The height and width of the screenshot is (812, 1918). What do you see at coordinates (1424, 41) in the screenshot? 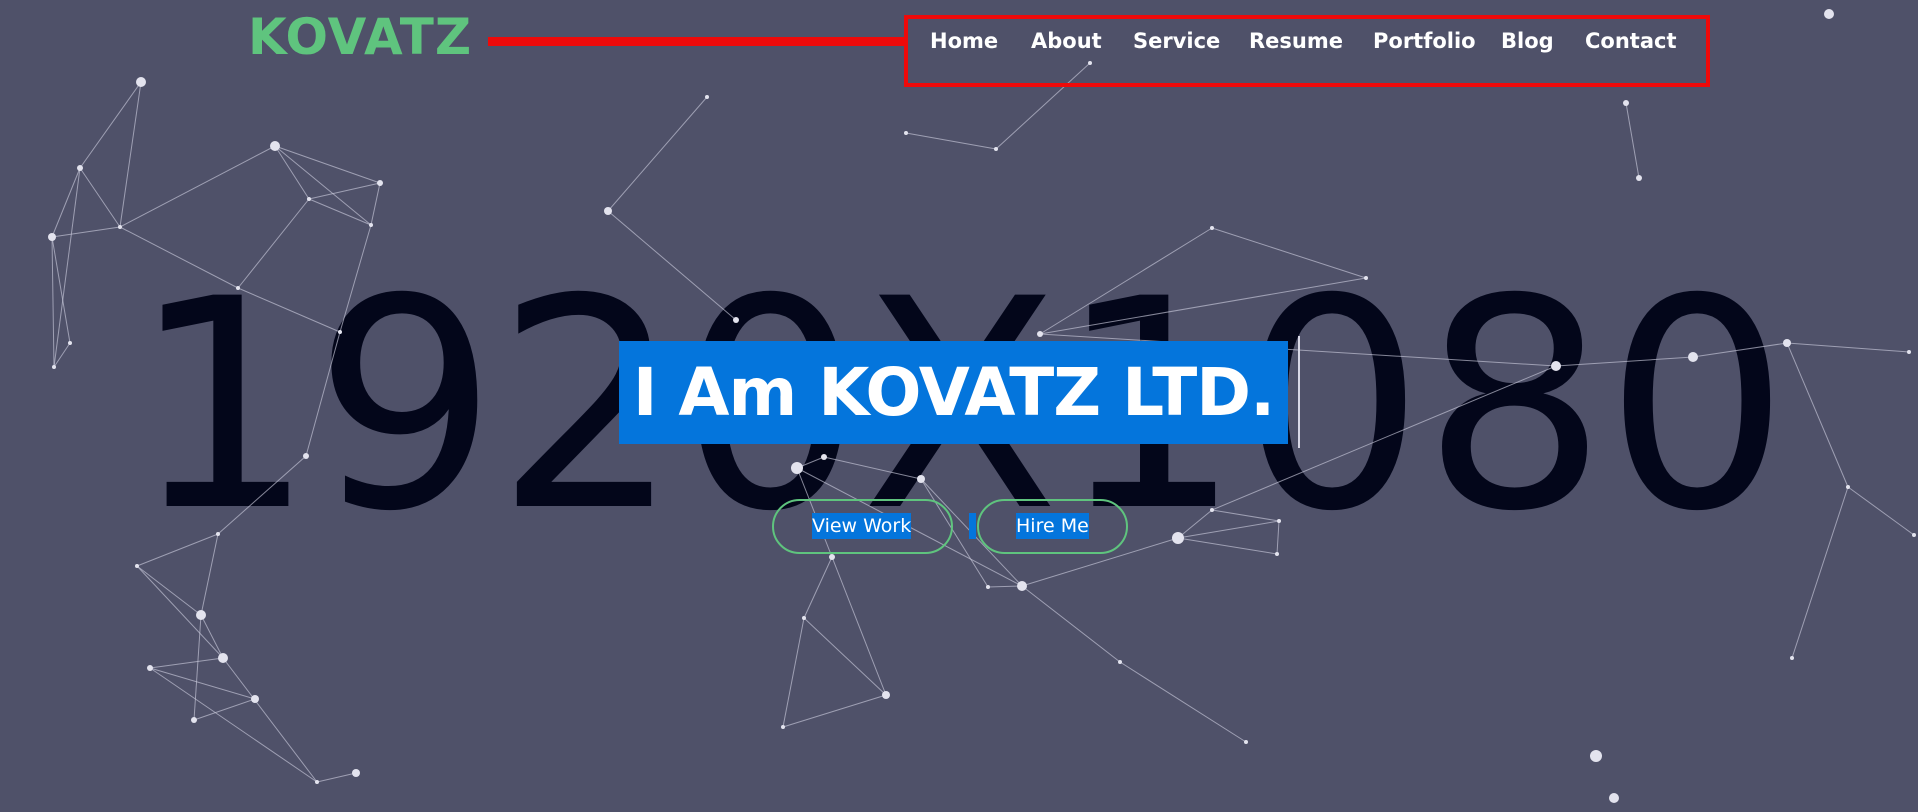
I see `nav-link-portfolio: Portfolio` at bounding box center [1424, 41].